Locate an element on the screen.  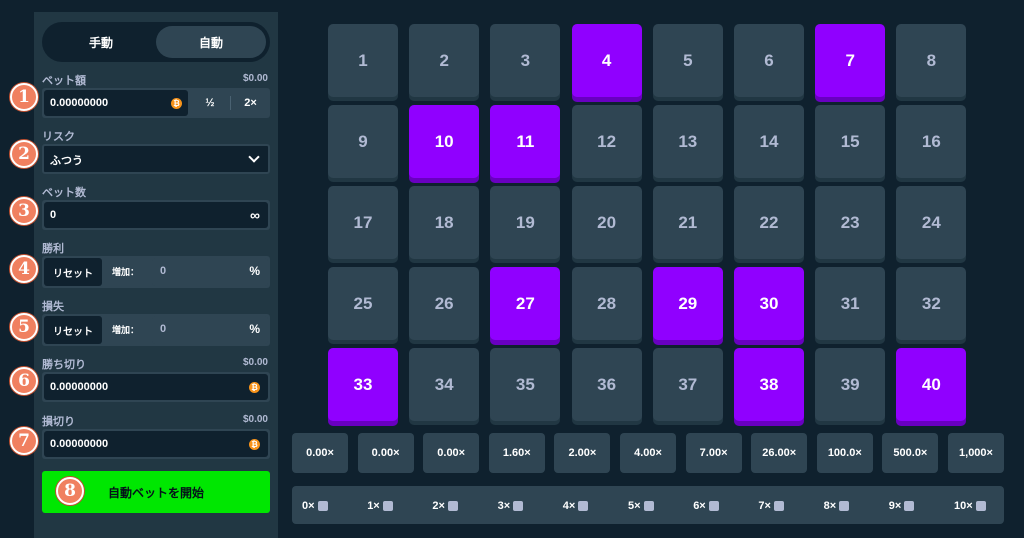
loss-reset-button: リセット is located at coordinates (73, 330).